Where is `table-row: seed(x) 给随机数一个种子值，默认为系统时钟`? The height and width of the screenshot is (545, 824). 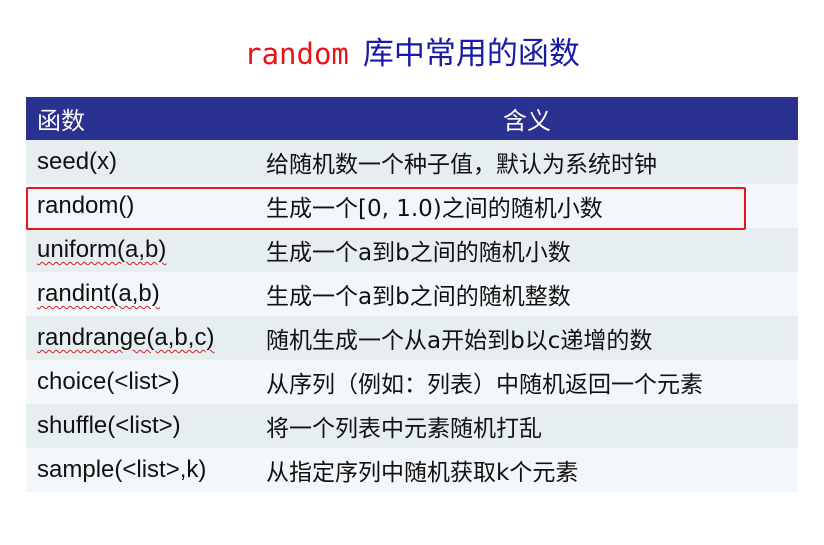
table-row: seed(x) 给随机数一个种子值，默认为系统时钟 is located at coordinates (412, 162).